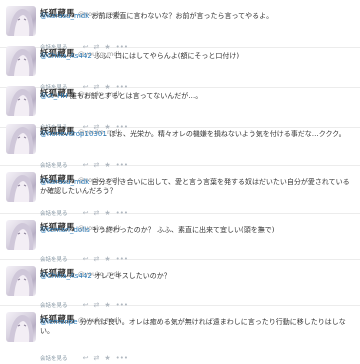 Image resolution: width=360 pixels, height=364 pixels. Describe the element at coordinates (86, 358) in the screenshot. I see `reply-icon: ↩` at that location.